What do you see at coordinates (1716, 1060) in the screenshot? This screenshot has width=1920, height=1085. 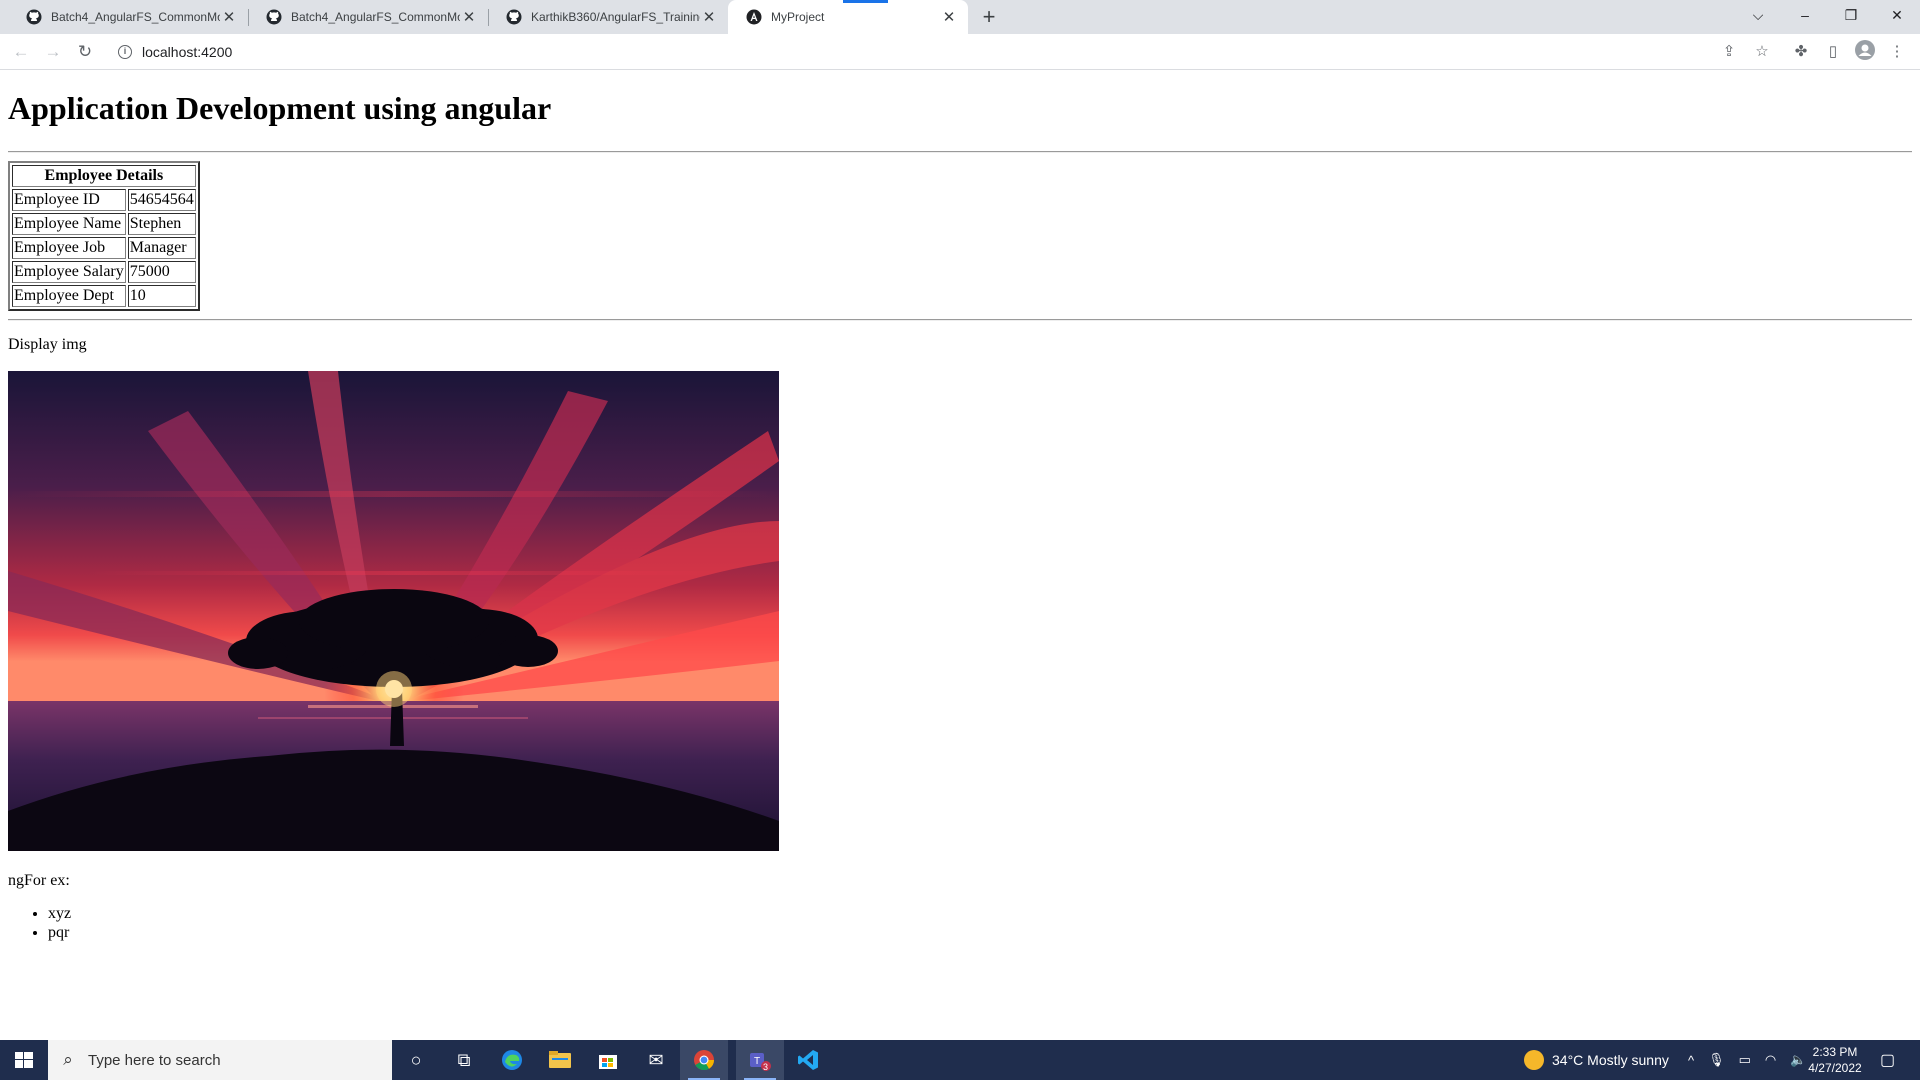 I see `microphone-icon: 🎙` at bounding box center [1716, 1060].